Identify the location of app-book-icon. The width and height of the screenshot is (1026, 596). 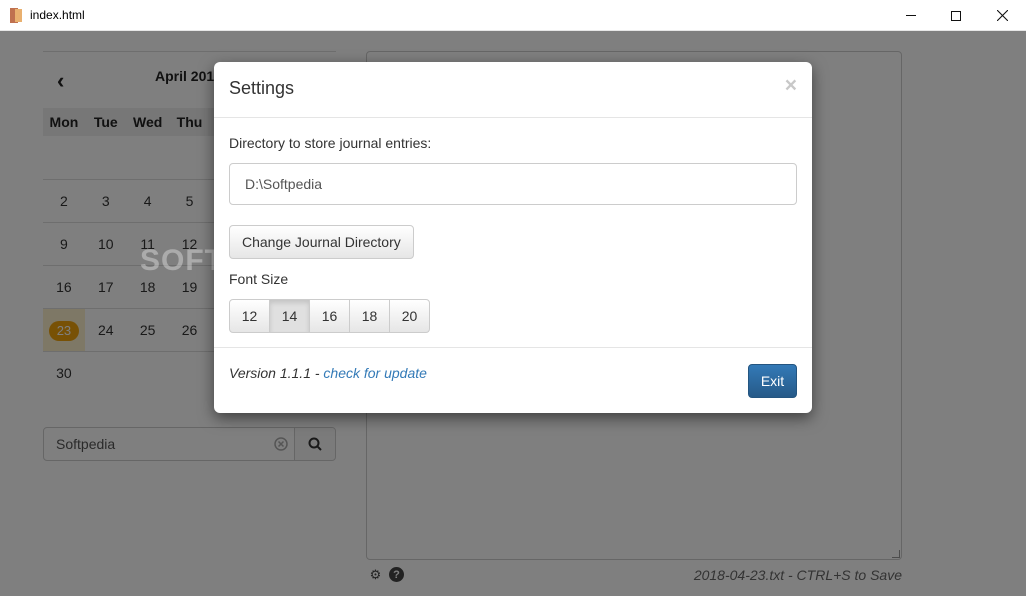
(16, 15).